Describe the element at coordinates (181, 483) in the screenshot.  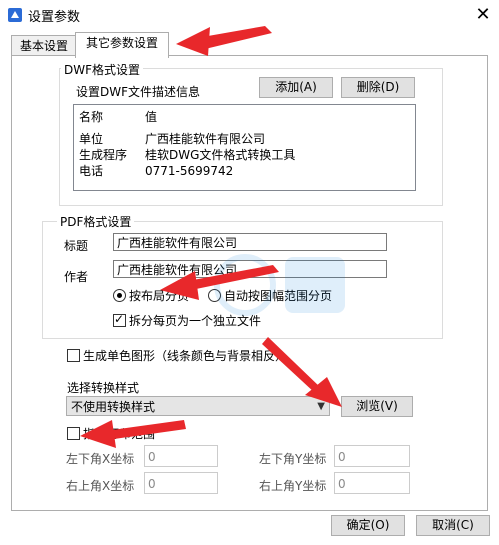
I see `ur-x-input: 0` at that location.